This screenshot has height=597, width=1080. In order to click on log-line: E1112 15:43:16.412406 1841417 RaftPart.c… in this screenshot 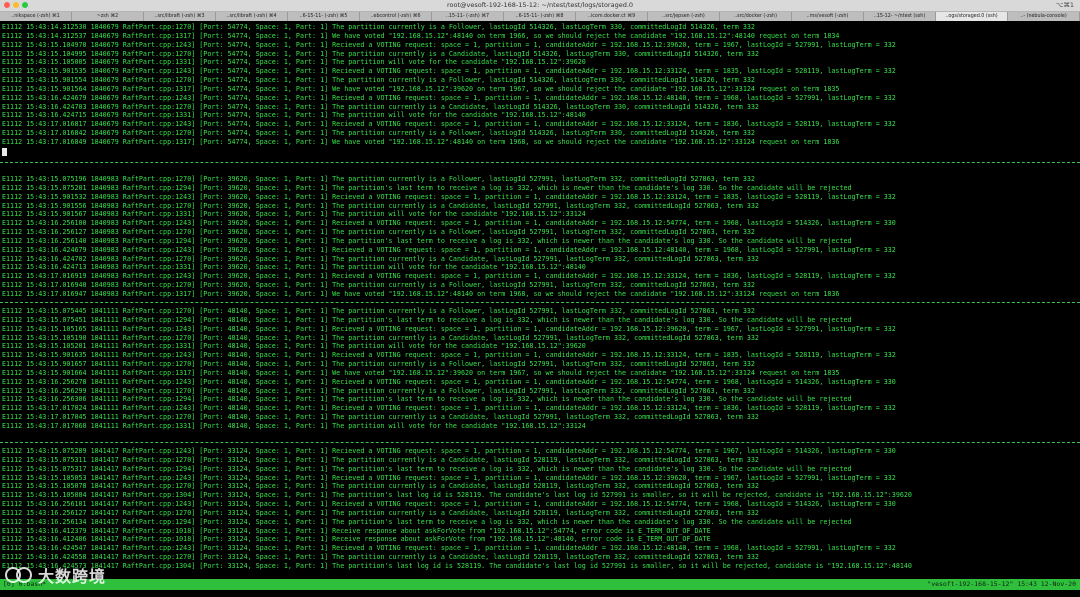, I will do `click(356, 539)`.